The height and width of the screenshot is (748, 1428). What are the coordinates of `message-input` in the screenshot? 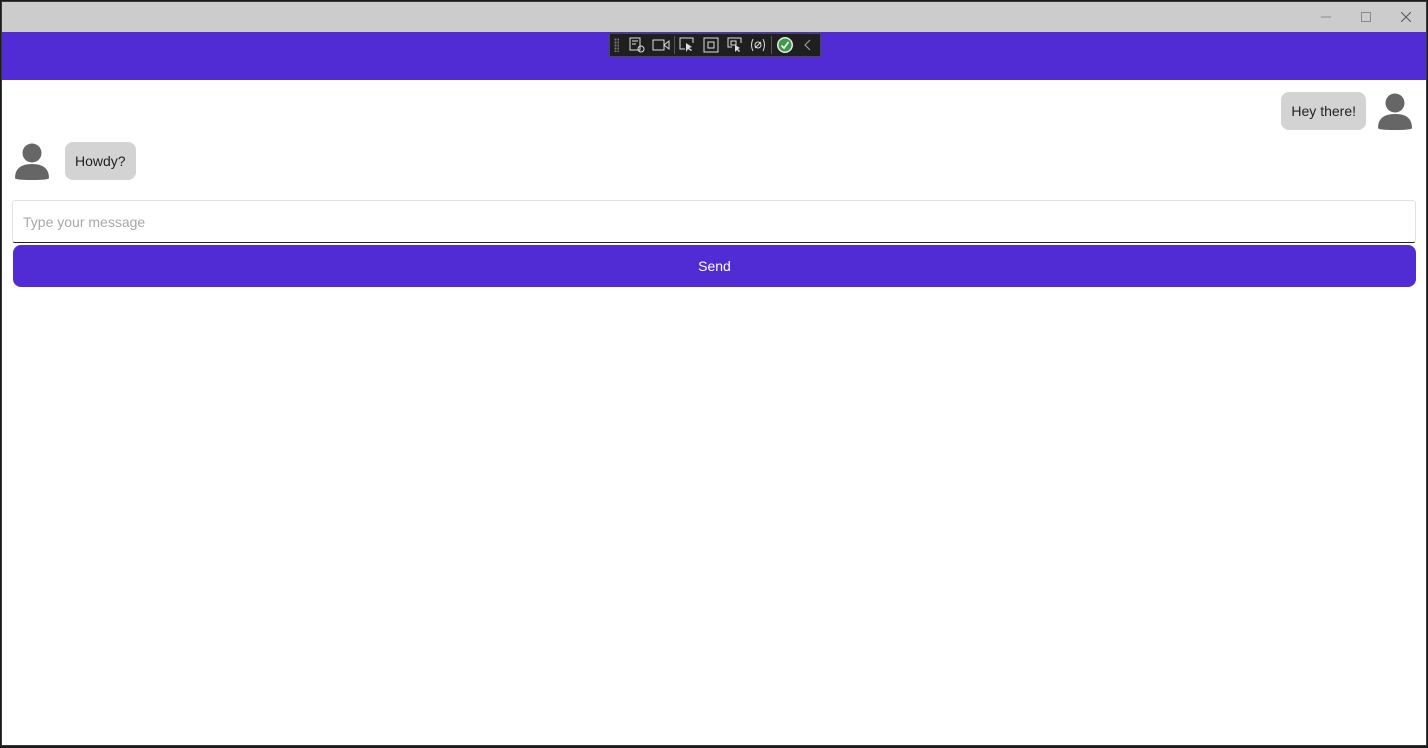 It's located at (714, 221).